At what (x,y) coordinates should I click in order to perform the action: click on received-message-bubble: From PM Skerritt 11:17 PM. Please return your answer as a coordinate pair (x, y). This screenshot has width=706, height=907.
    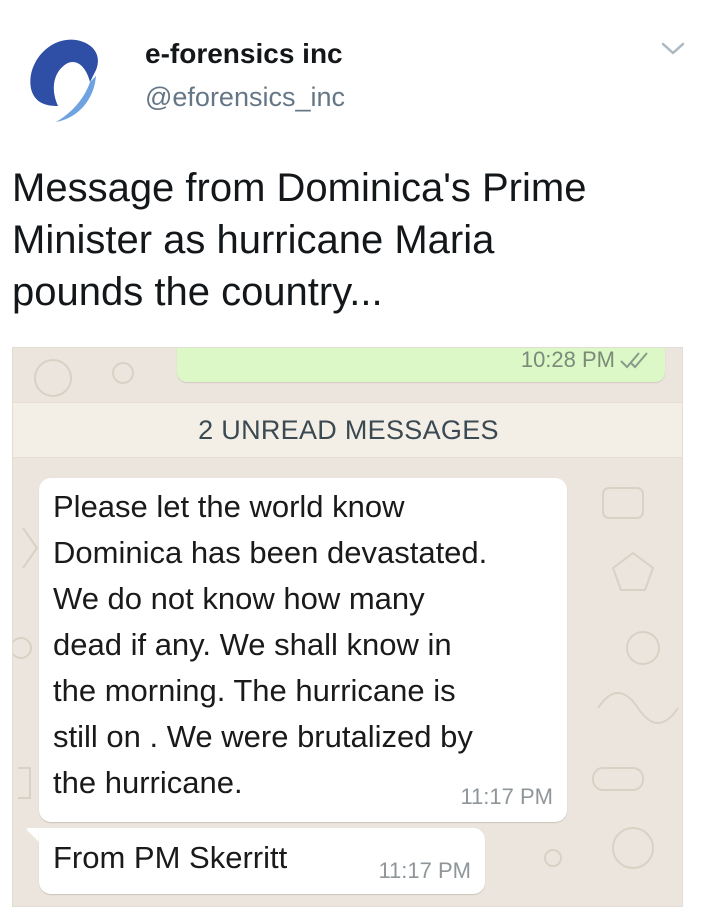
    Looking at the image, I should click on (262, 861).